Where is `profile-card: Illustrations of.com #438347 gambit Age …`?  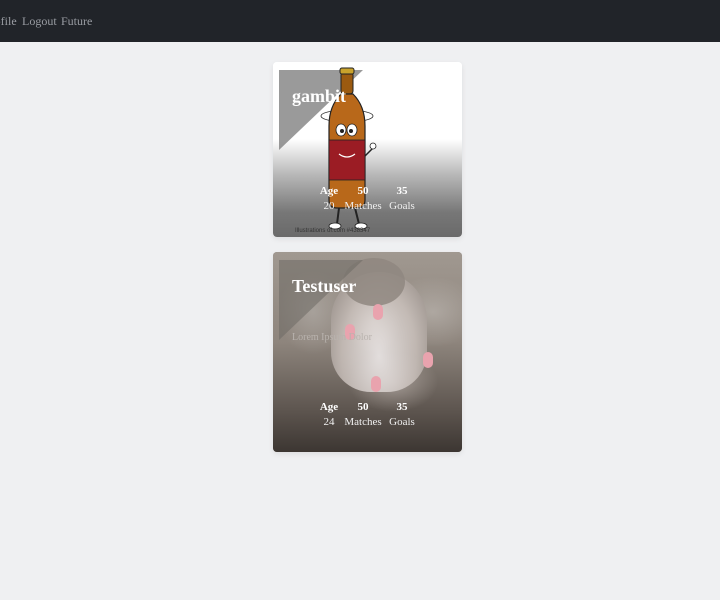 profile-card: Illustrations of.com #438347 gambit Age … is located at coordinates (367, 149).